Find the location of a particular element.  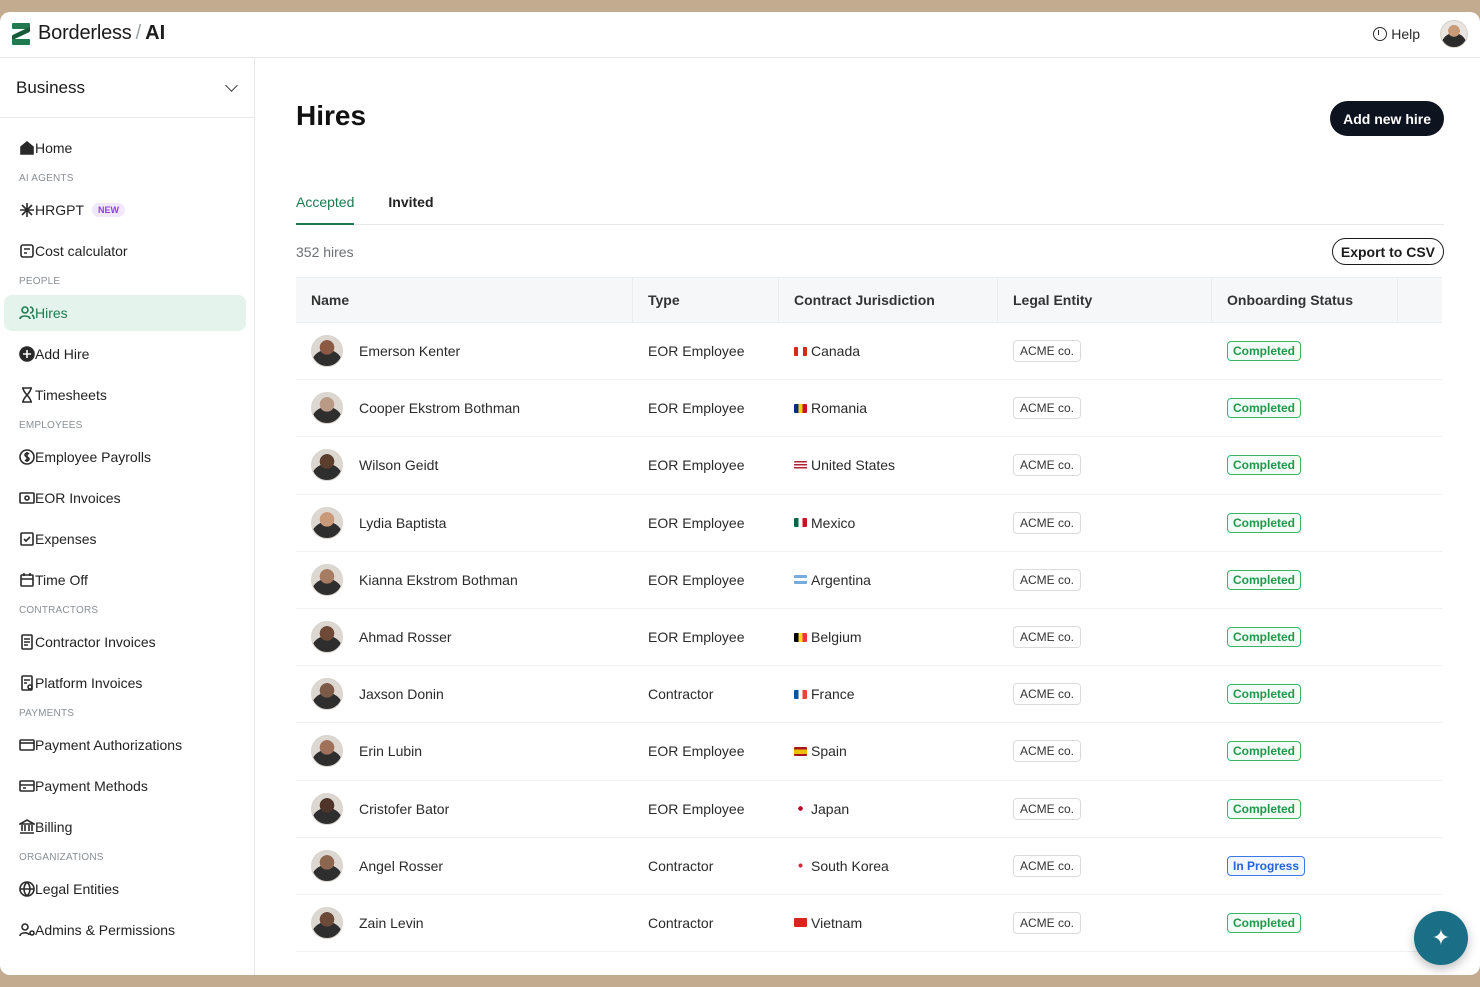

column-header-onboarding-status: Onboarding Status is located at coordinates (1305, 300).